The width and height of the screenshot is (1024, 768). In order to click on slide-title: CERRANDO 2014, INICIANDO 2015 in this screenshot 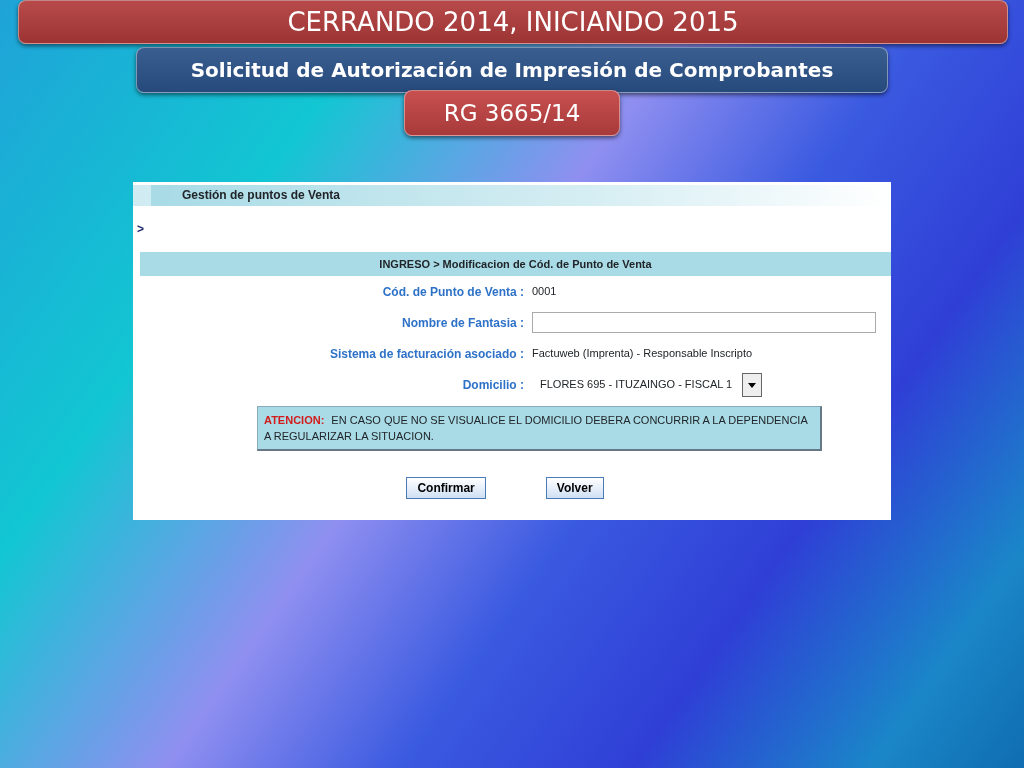, I will do `click(513, 22)`.